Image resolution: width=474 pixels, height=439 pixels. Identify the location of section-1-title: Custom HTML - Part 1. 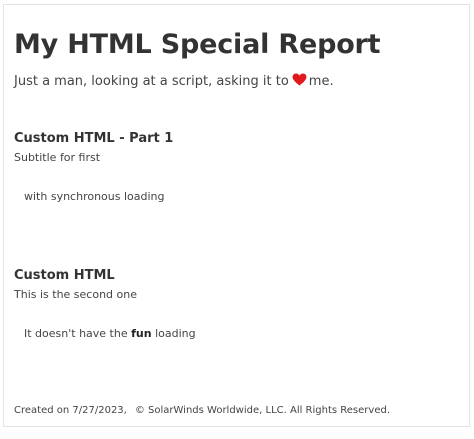
(94, 138).